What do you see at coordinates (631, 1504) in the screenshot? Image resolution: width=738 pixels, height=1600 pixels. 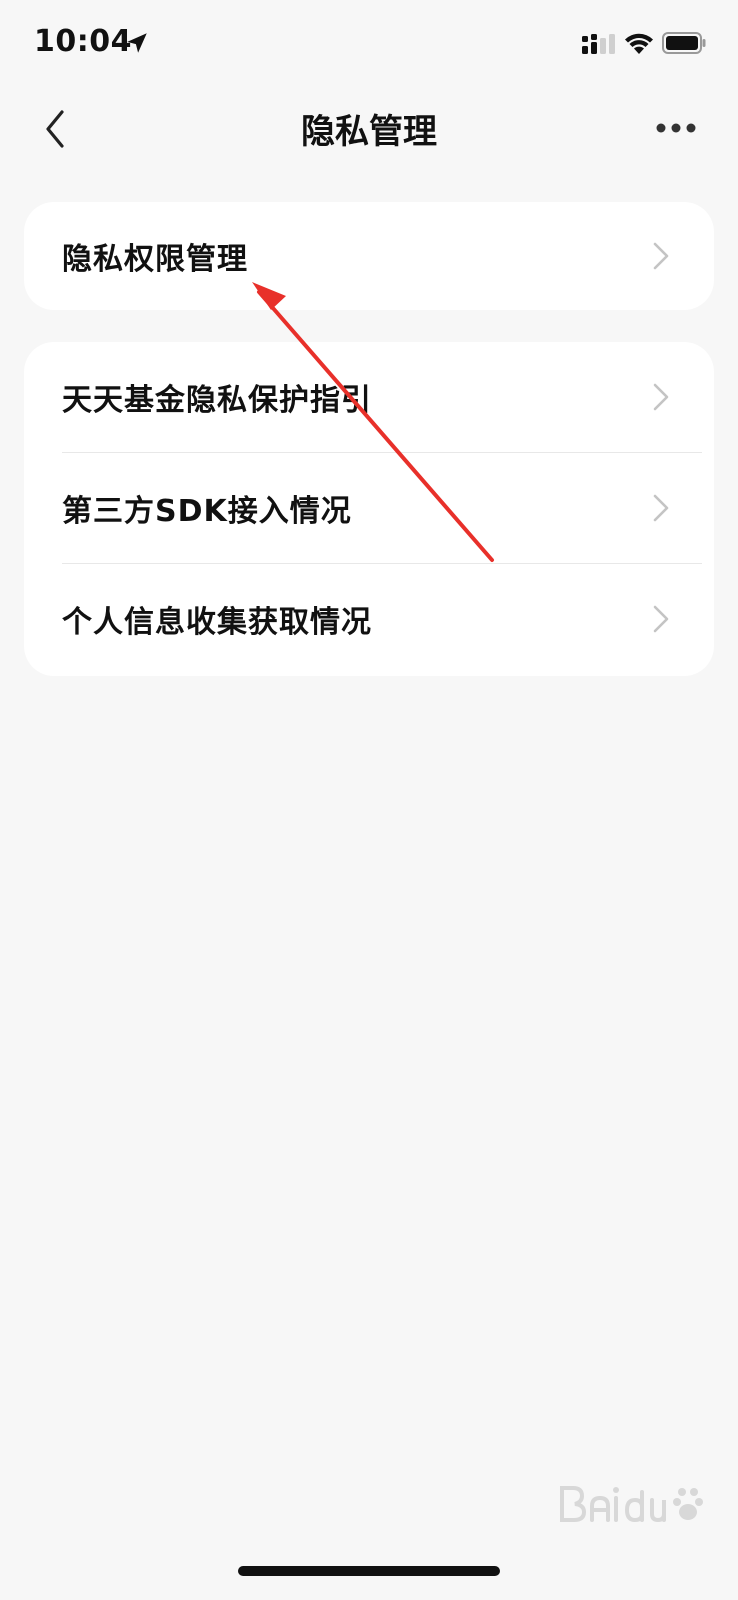 I see `watermark-logo` at bounding box center [631, 1504].